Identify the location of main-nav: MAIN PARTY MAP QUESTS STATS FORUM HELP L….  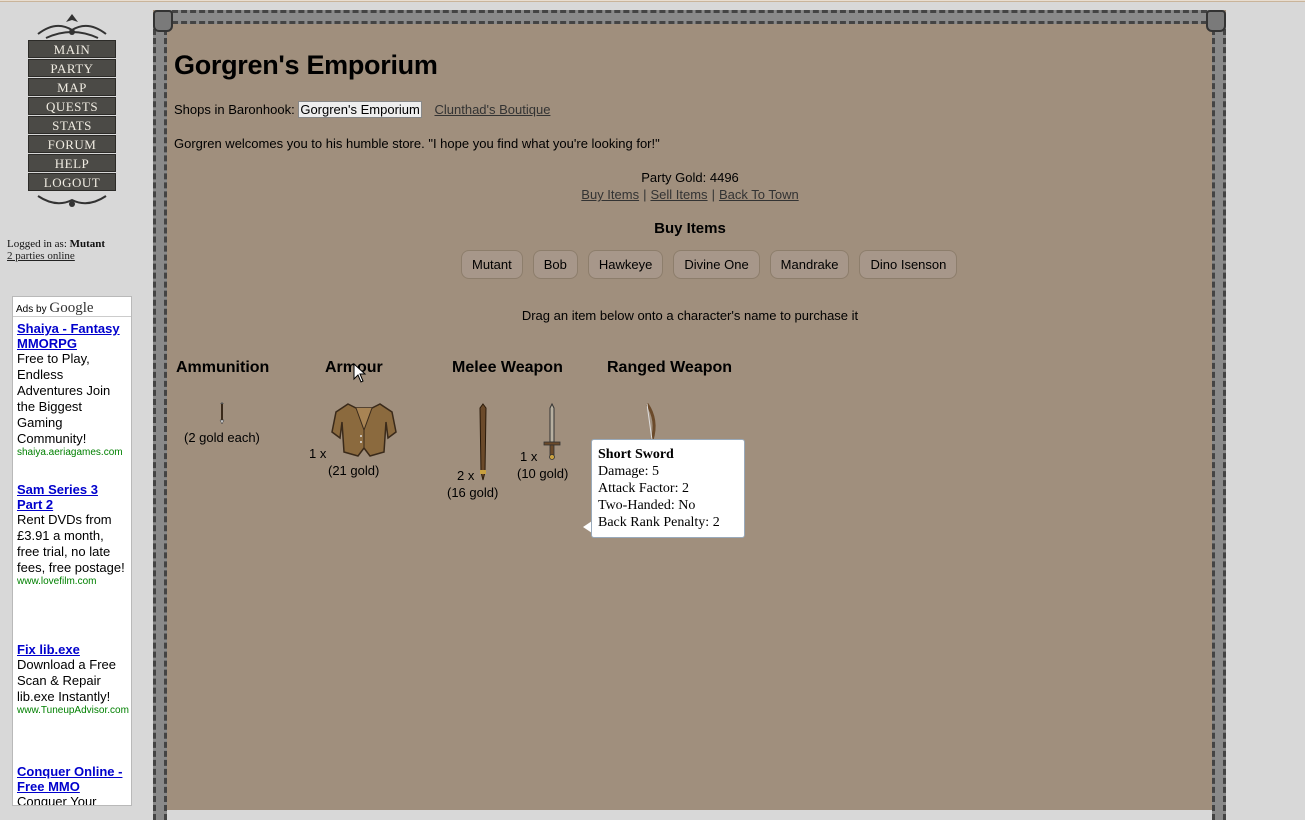
(72, 112).